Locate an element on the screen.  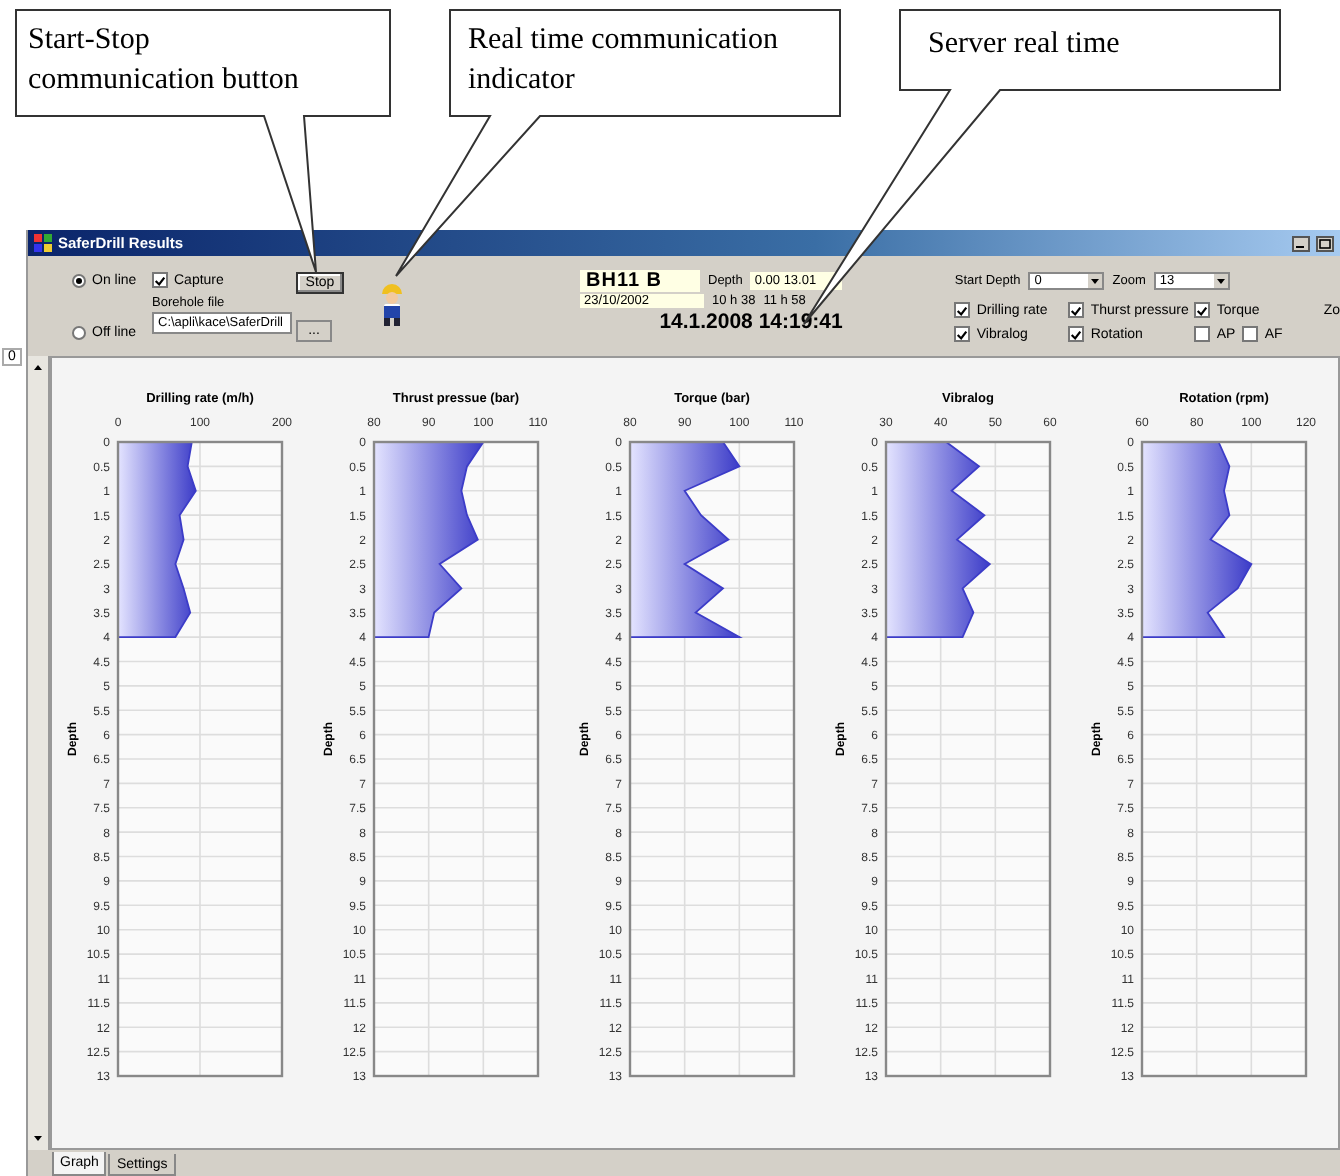
scrollbar is located at coordinates (39, 753).